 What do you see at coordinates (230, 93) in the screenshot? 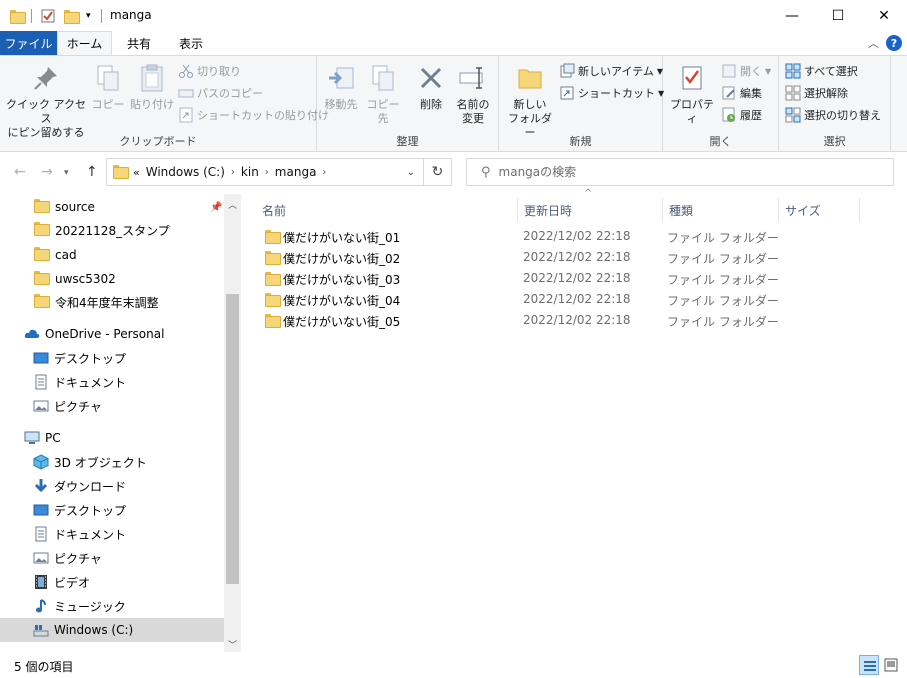
I see `copy-path-label: パスのコピー` at bounding box center [230, 93].